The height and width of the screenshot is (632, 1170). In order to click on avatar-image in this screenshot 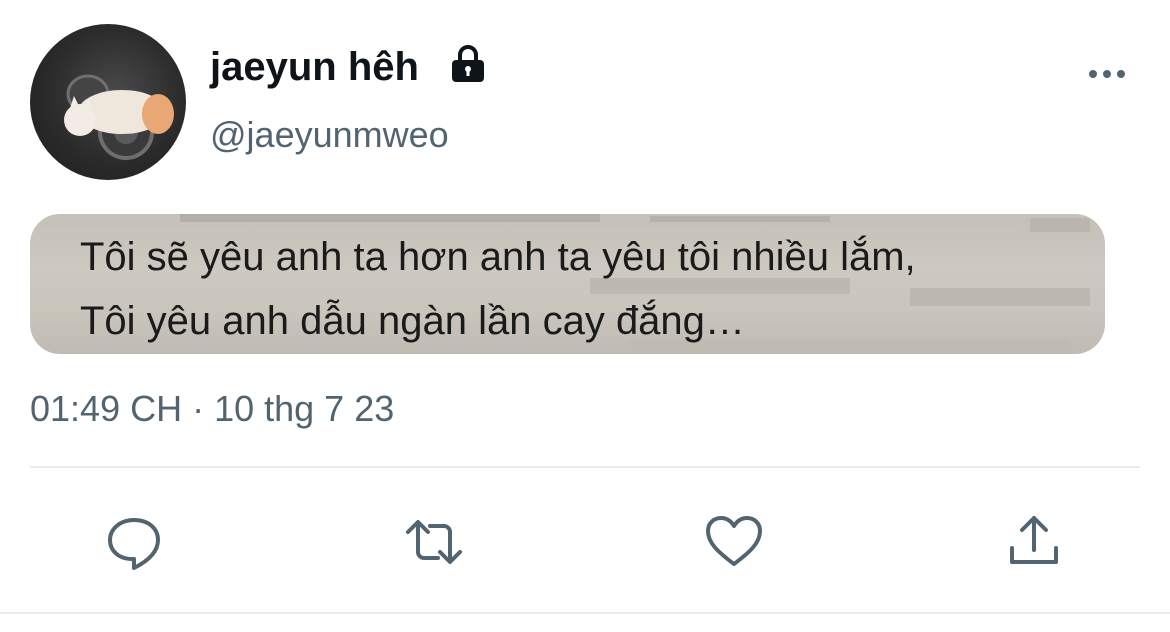, I will do `click(119, 117)`.